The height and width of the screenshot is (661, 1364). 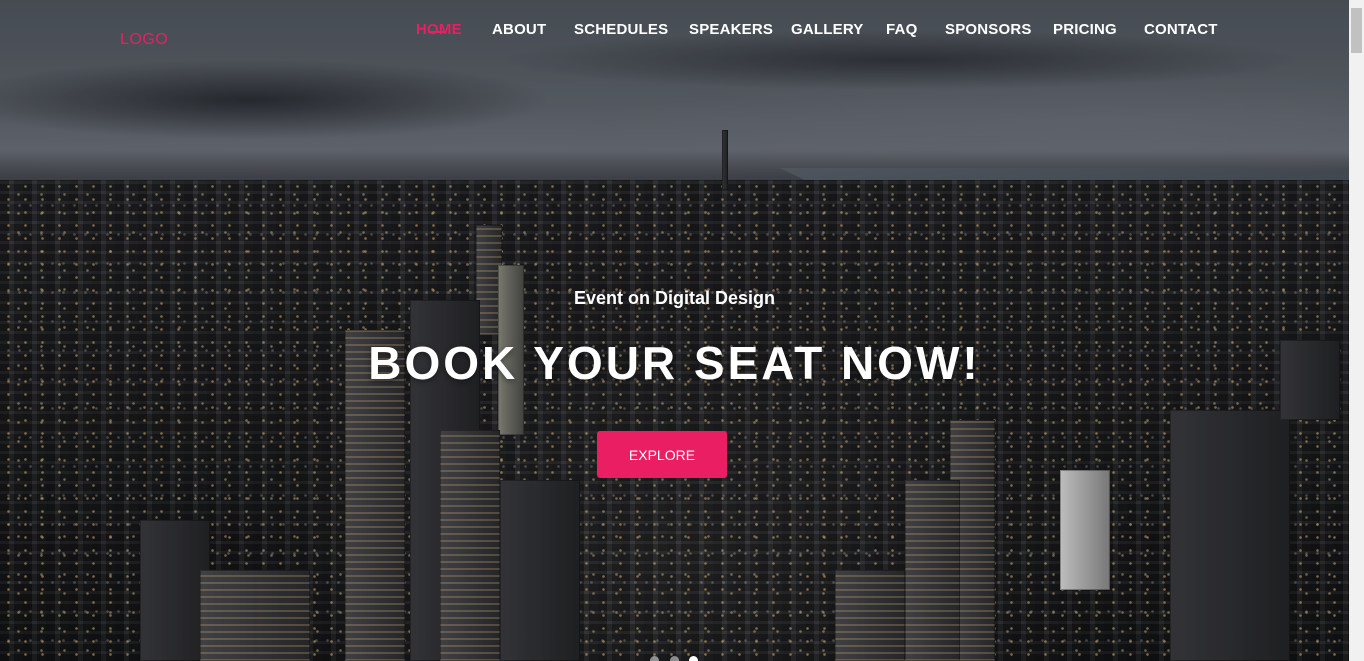 I want to click on nav-item-speakers: SPEAKERS, so click(x=731, y=29).